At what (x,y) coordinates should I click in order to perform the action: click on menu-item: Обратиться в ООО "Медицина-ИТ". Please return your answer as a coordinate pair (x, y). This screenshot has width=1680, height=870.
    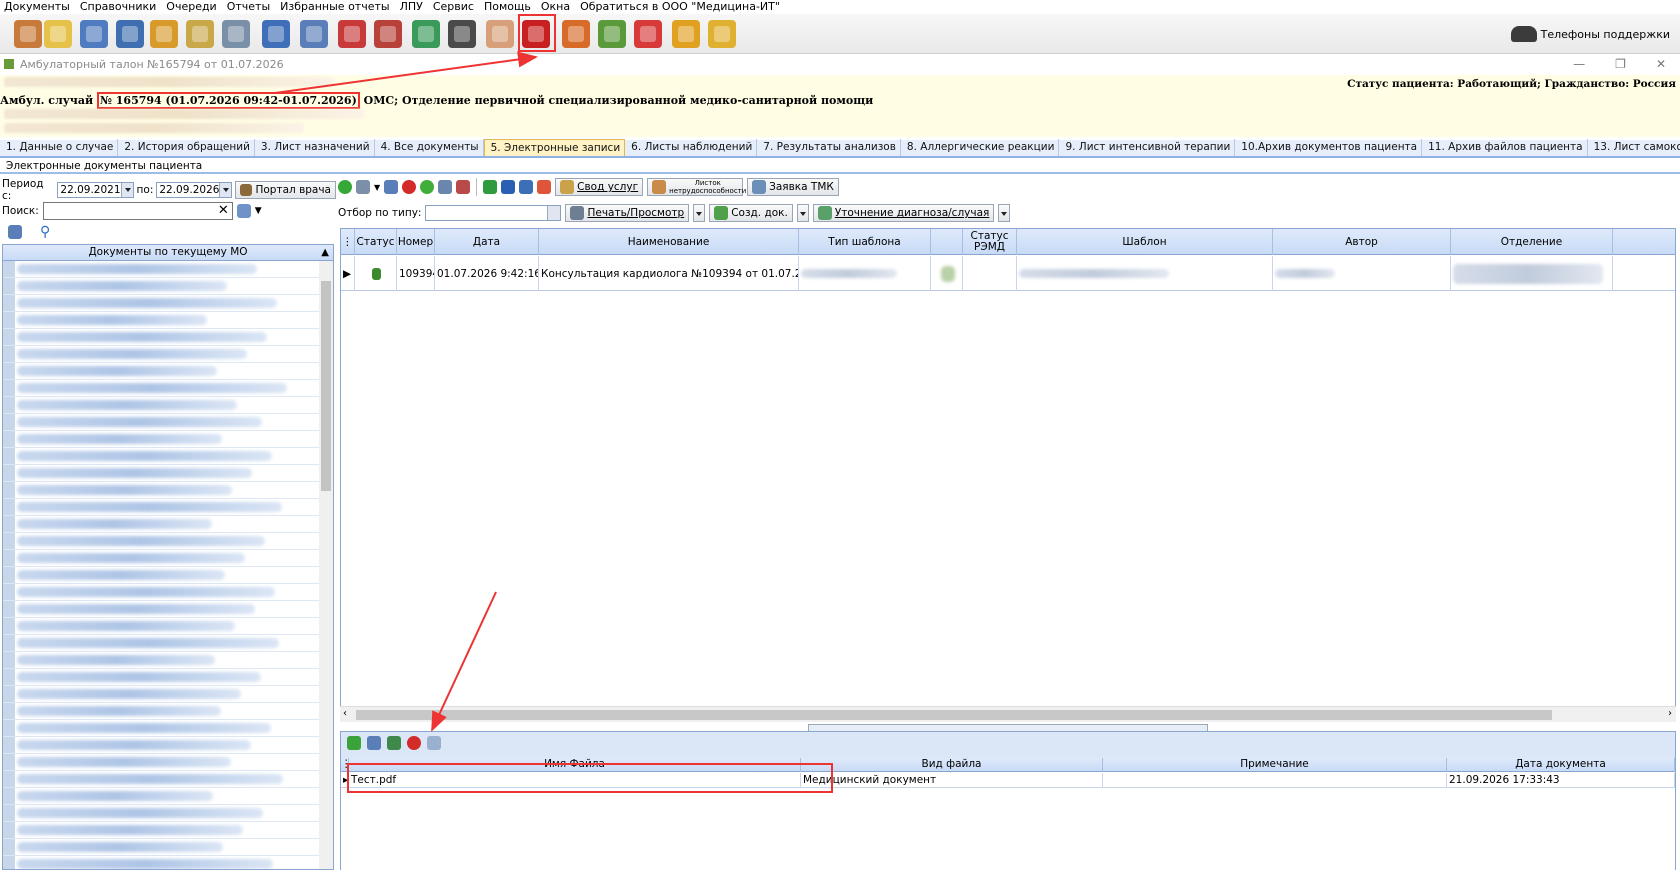
    Looking at the image, I should click on (681, 7).